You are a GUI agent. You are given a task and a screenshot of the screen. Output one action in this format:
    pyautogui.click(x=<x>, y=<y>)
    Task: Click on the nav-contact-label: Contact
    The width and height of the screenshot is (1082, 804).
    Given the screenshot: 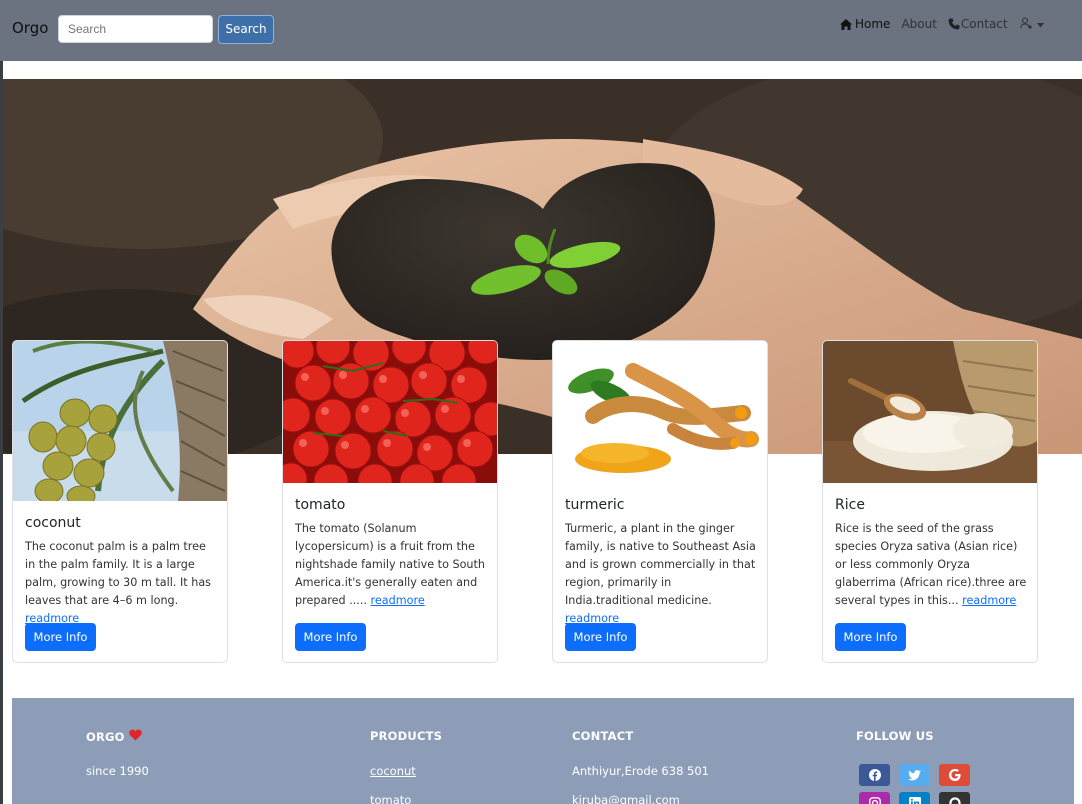 What is the action you would take?
    pyautogui.click(x=984, y=24)
    